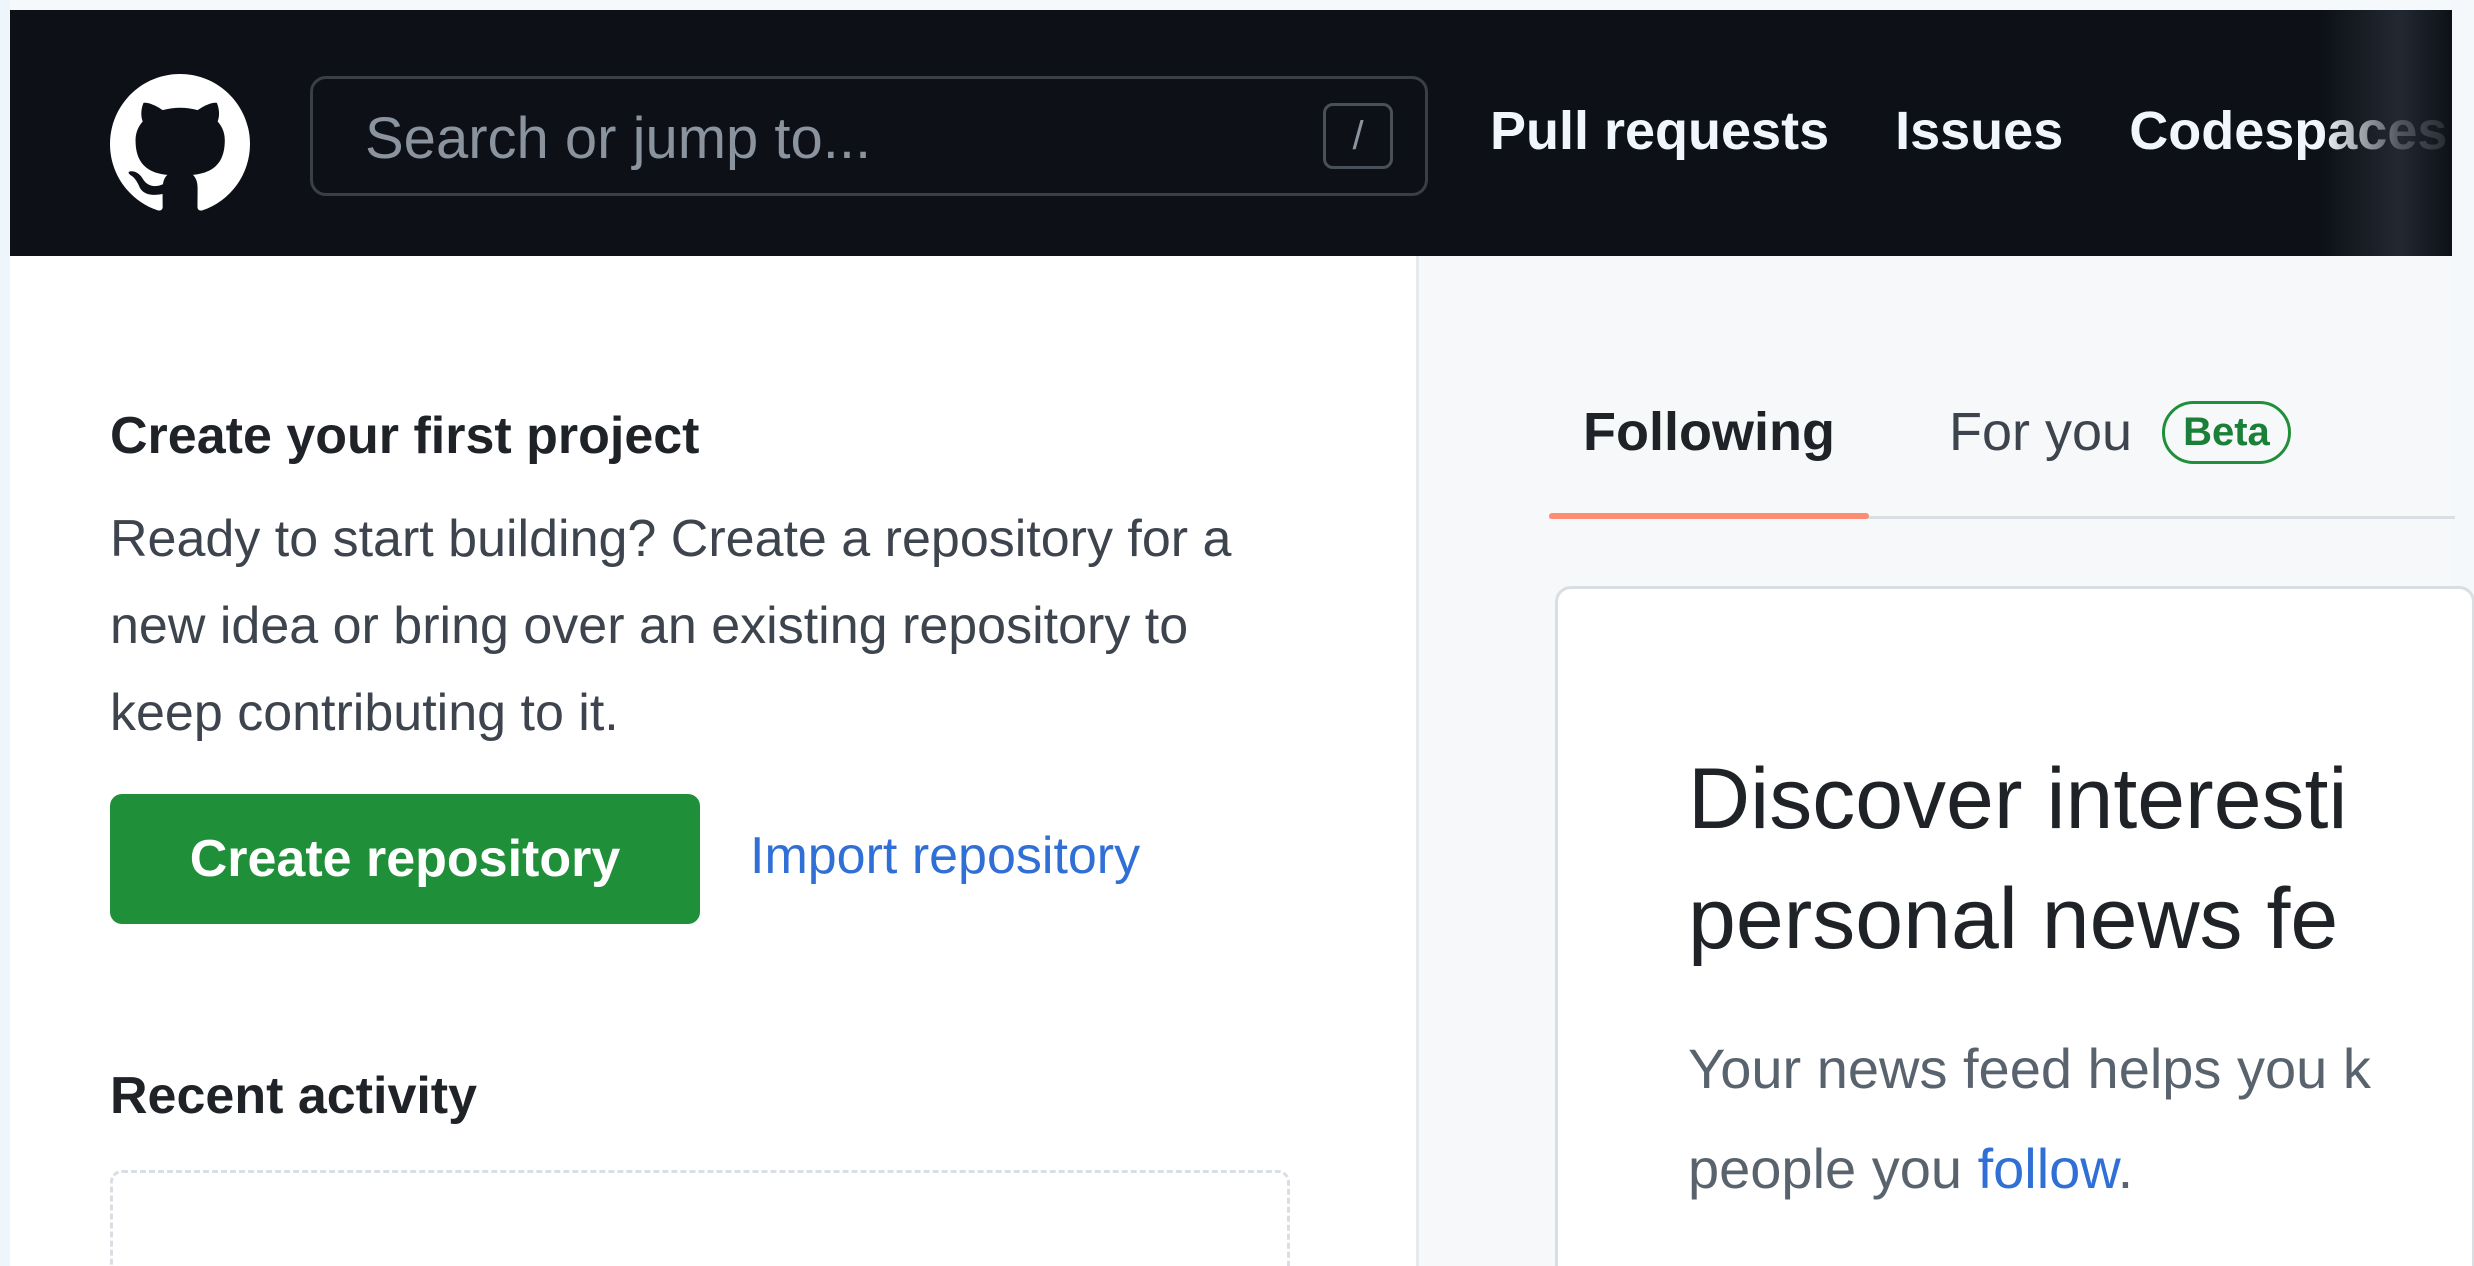 This screenshot has width=2474, height=1266. Describe the element at coordinates (2048, 1168) in the screenshot. I see `follow-link: follow` at that location.